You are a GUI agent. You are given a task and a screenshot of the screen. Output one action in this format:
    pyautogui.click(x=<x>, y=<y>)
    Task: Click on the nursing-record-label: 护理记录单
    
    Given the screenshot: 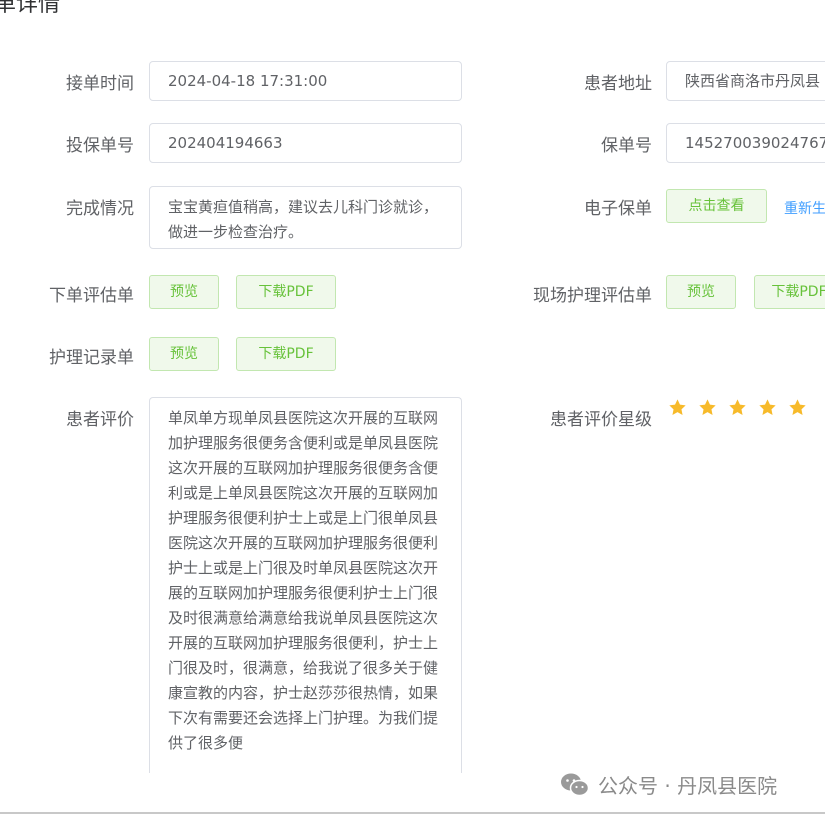 What is the action you would take?
    pyautogui.click(x=91, y=358)
    